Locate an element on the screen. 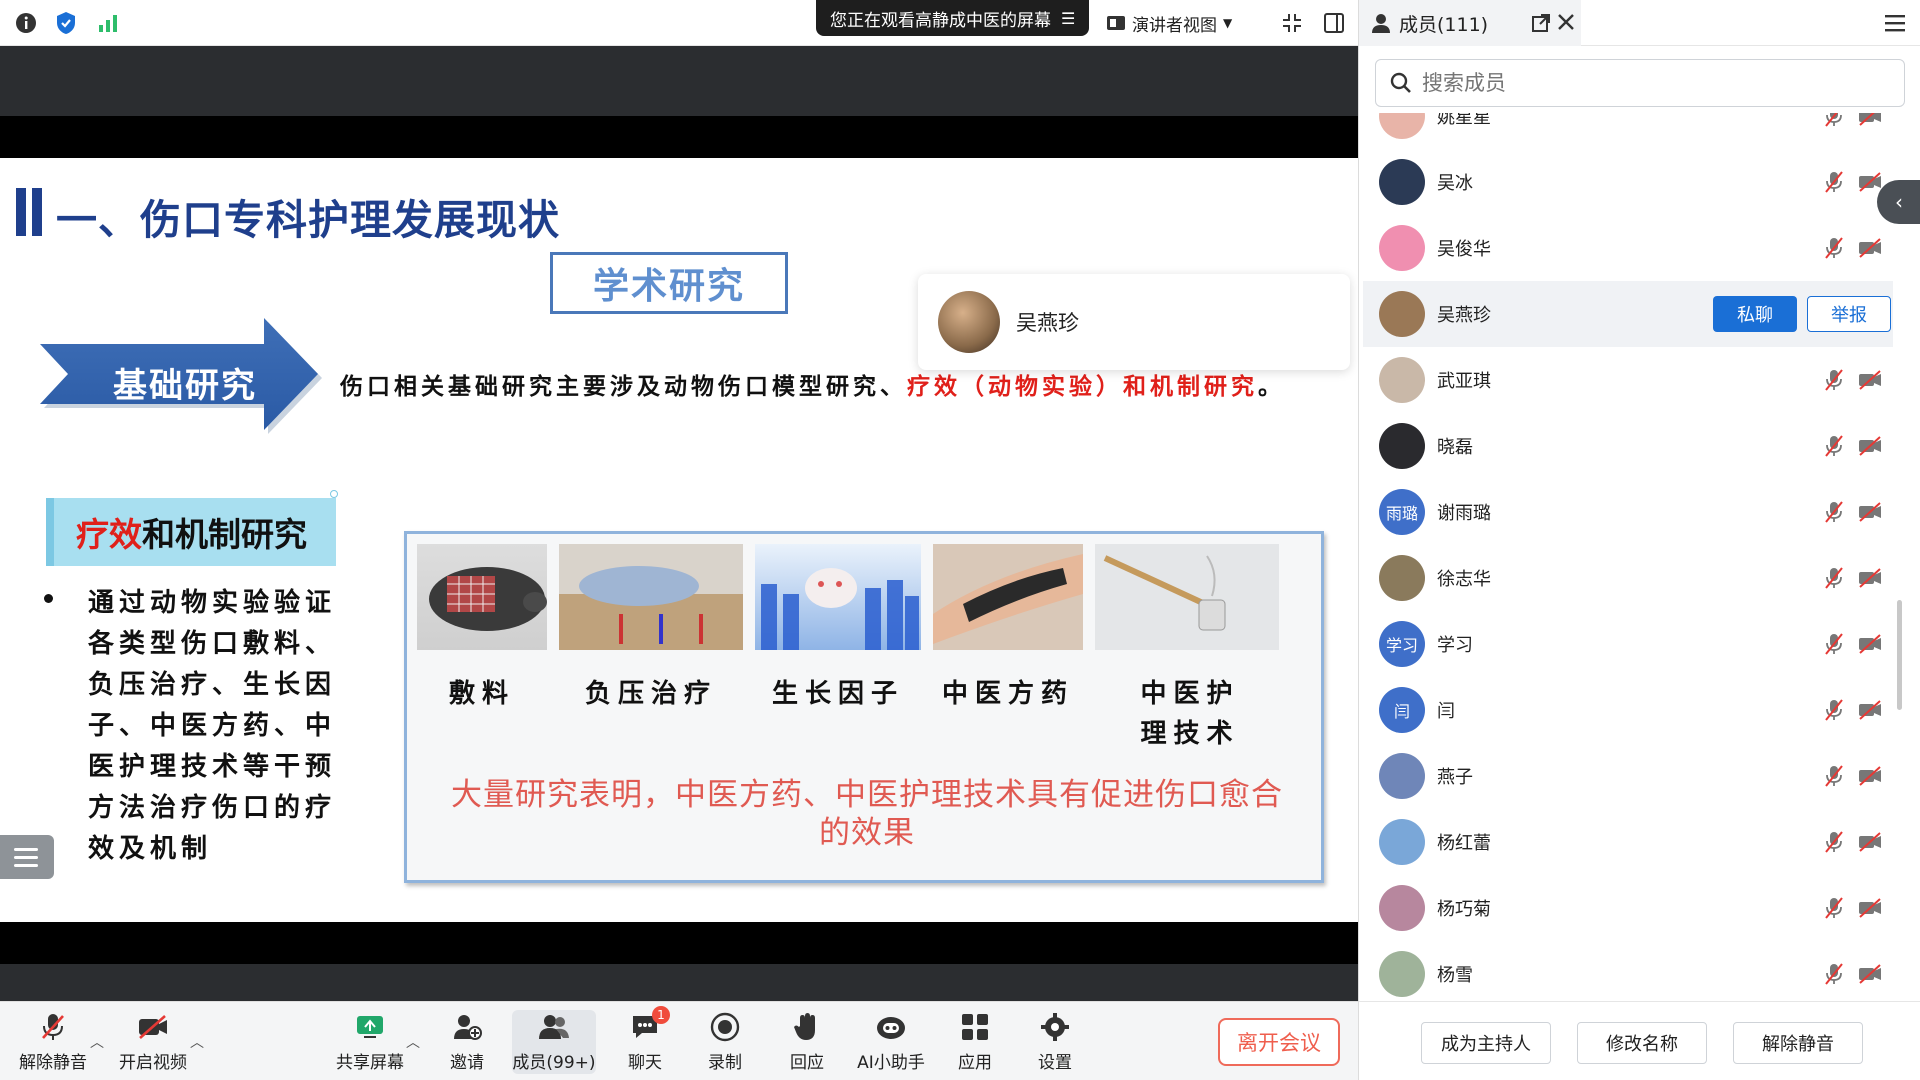 The height and width of the screenshot is (1080, 1920). close-icon is located at coordinates (1566, 22).